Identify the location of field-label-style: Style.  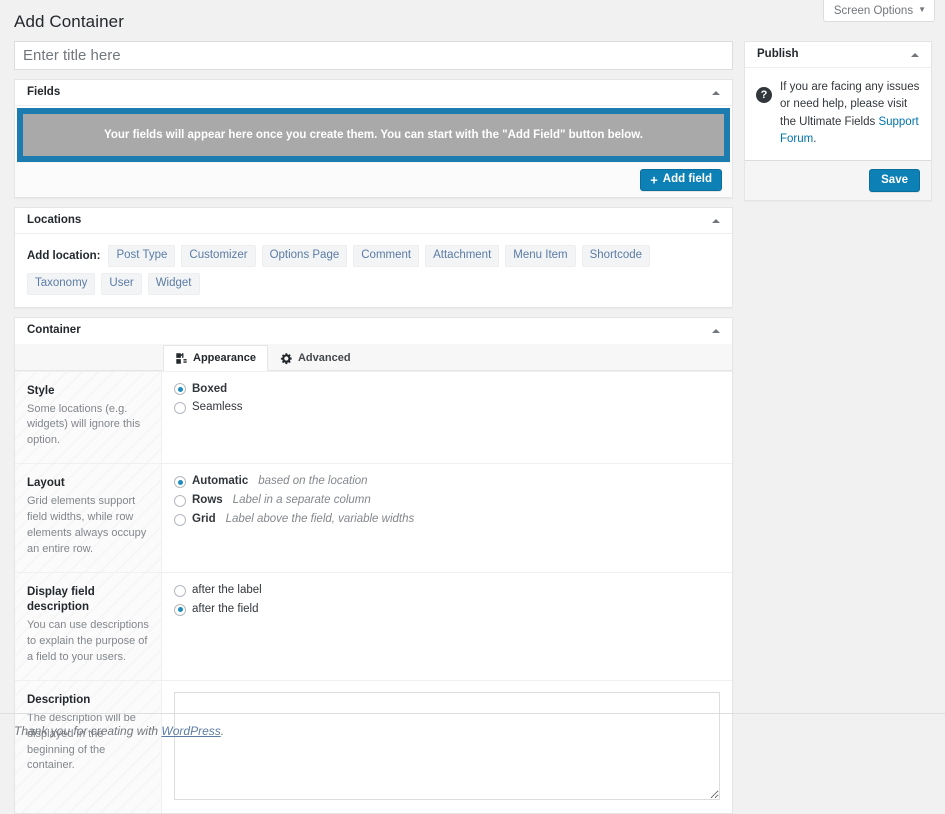
(41, 390).